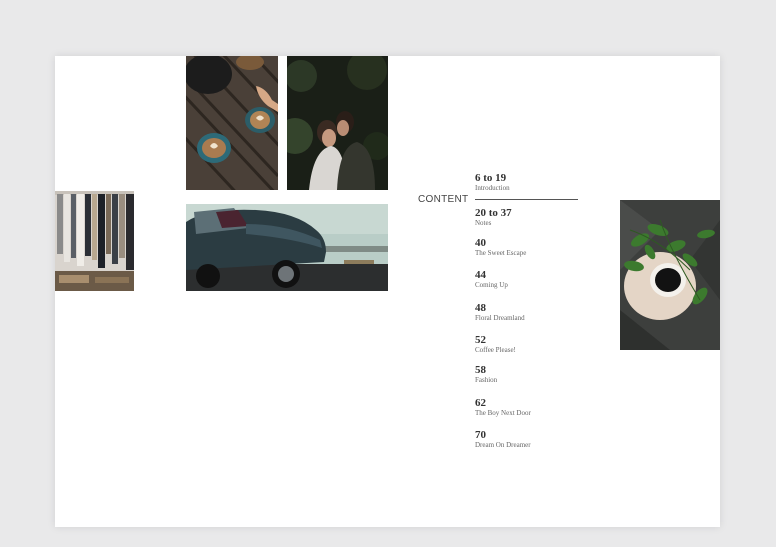 Image resolution: width=776 pixels, height=547 pixels. Describe the element at coordinates (491, 285) in the screenshot. I see `toc-section-title: Coming Up` at that location.